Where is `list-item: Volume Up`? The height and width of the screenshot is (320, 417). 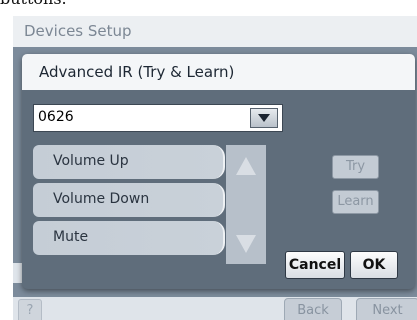 list-item: Volume Up is located at coordinates (129, 162).